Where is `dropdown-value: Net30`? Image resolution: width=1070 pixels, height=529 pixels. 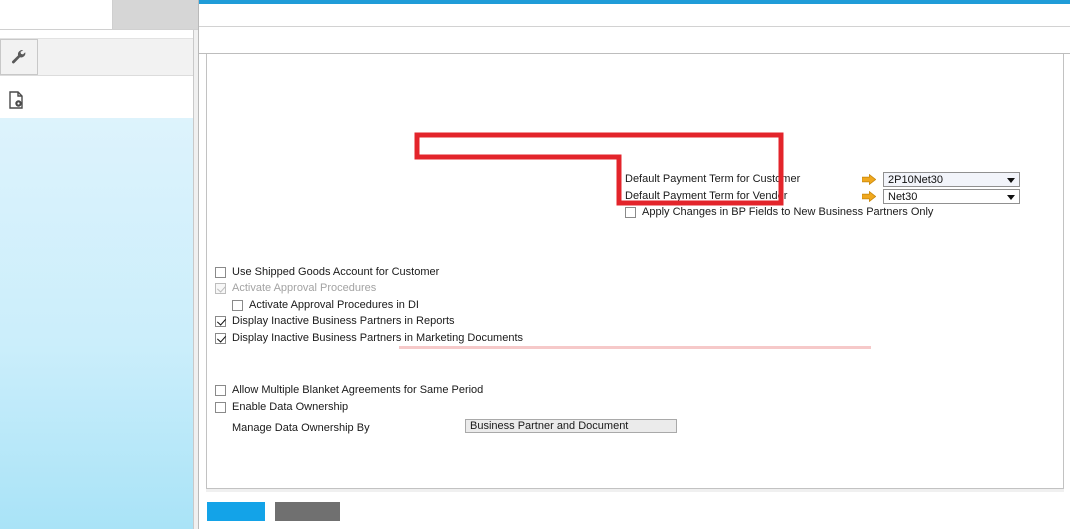 dropdown-value: Net30 is located at coordinates (903, 196).